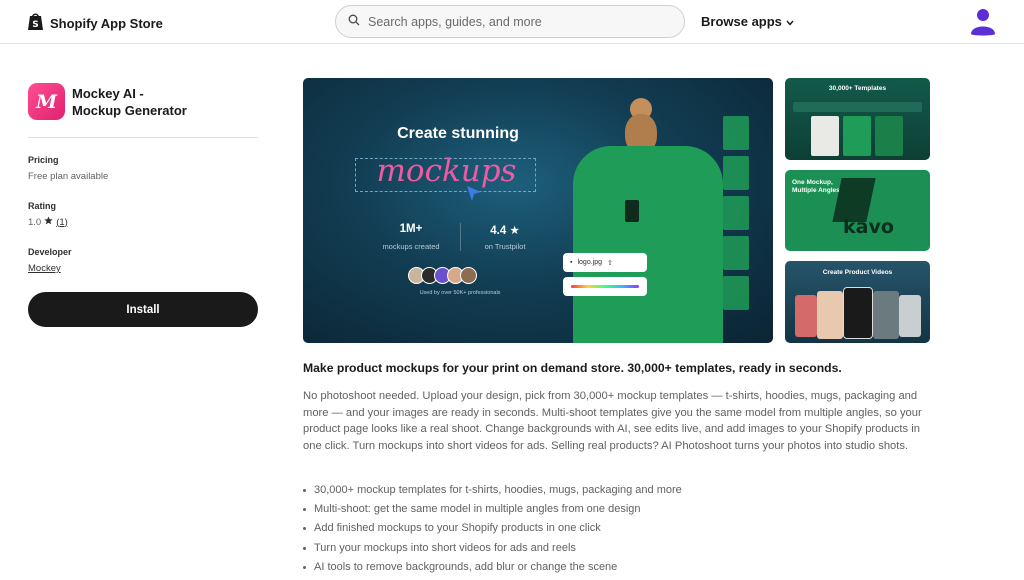 The width and height of the screenshot is (1024, 580). I want to click on app-logo-glyph: M, so click(46, 101).